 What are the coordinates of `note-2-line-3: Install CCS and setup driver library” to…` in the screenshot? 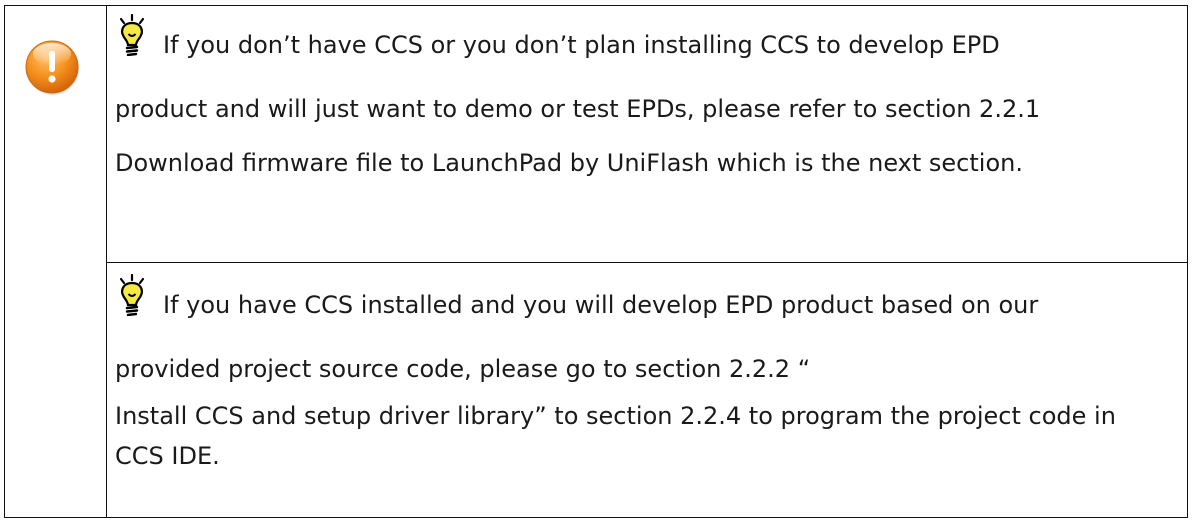 It's located at (615, 416).